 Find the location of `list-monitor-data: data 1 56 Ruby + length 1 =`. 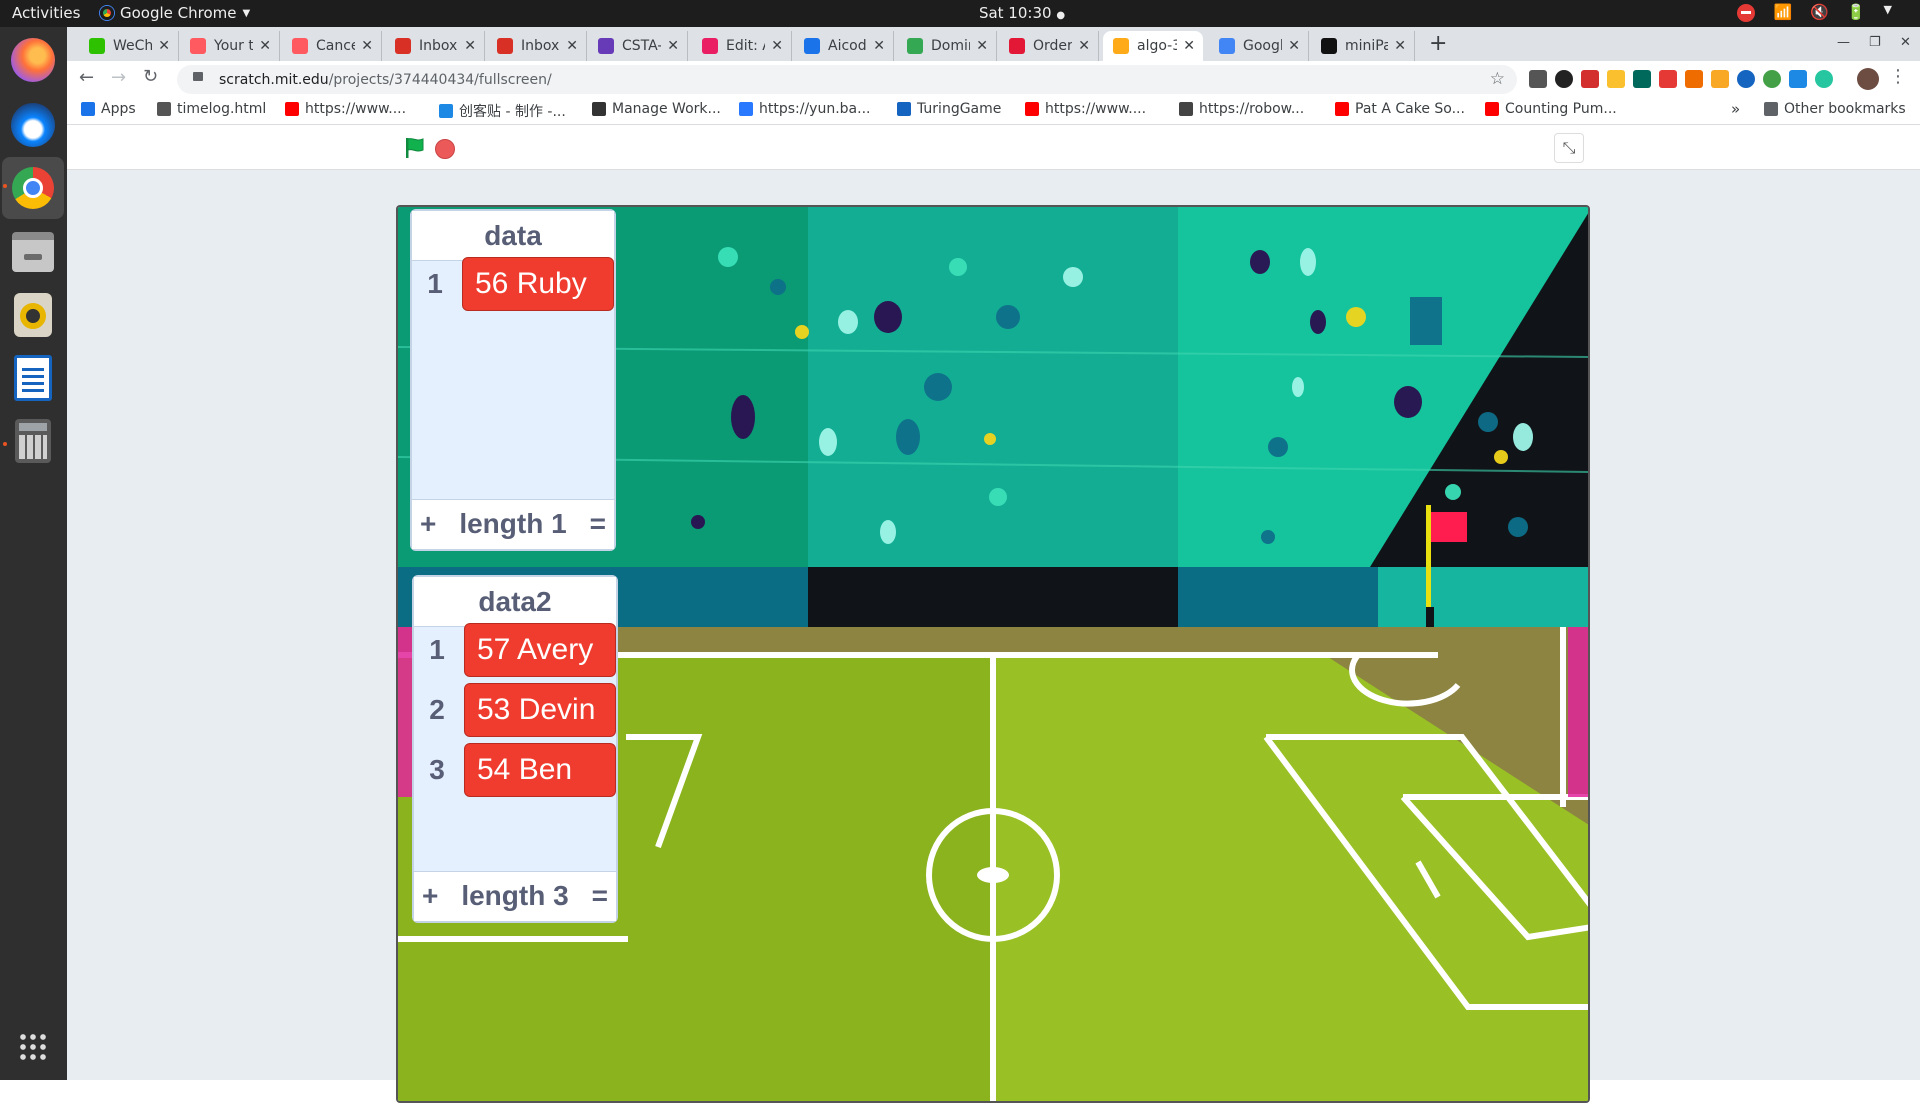

list-monitor-data: data 1 56 Ruby + length 1 = is located at coordinates (513, 380).